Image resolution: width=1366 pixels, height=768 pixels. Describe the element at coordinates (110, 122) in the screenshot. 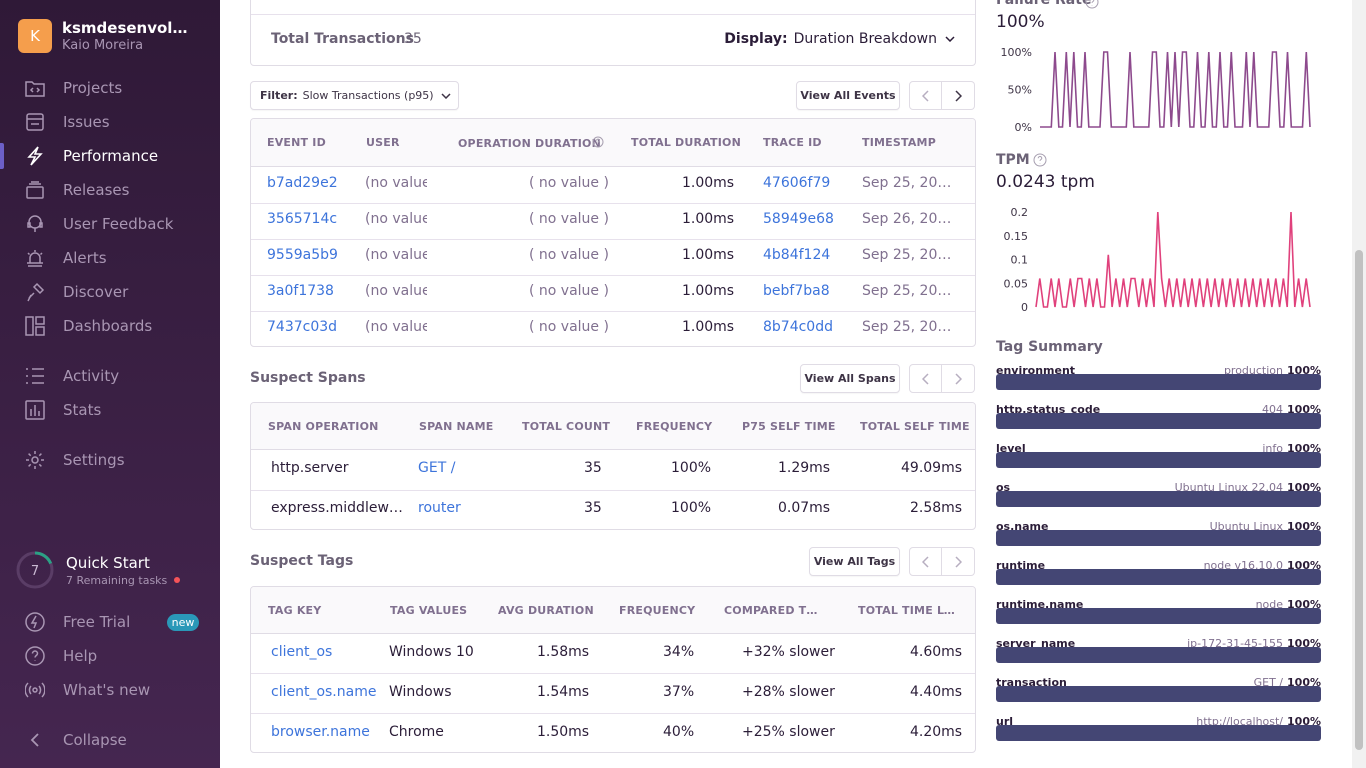

I see `nav-issues: Issues` at that location.